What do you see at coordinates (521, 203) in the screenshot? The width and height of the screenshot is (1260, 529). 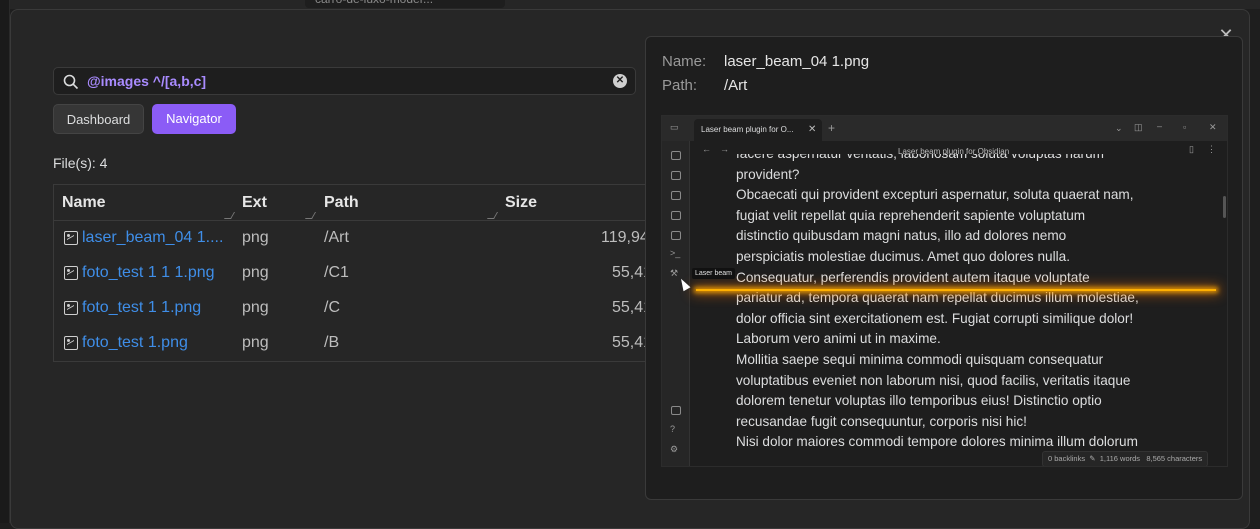 I see `header-size: Size` at bounding box center [521, 203].